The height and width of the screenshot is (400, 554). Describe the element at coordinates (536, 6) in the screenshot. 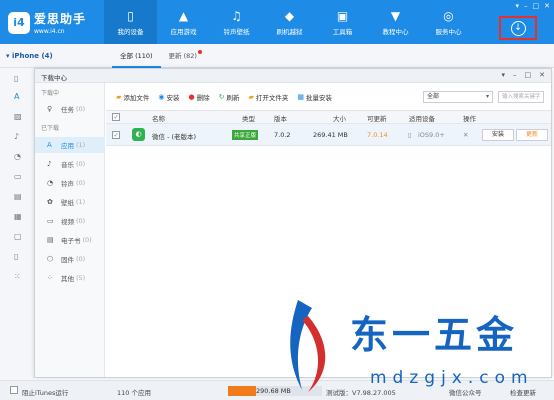

I see `maximize-icon: □` at that location.